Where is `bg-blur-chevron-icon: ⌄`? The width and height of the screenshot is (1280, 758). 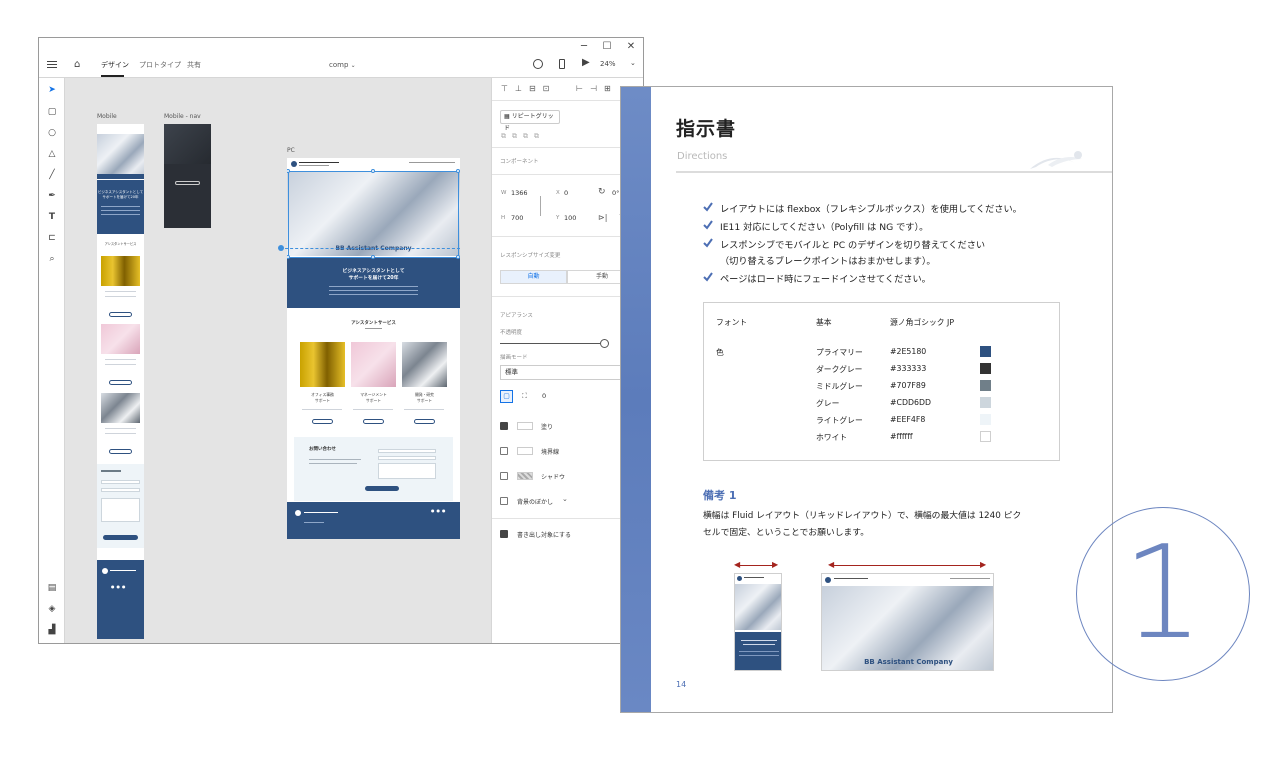
bg-blur-chevron-icon: ⌄ is located at coordinates (565, 499).